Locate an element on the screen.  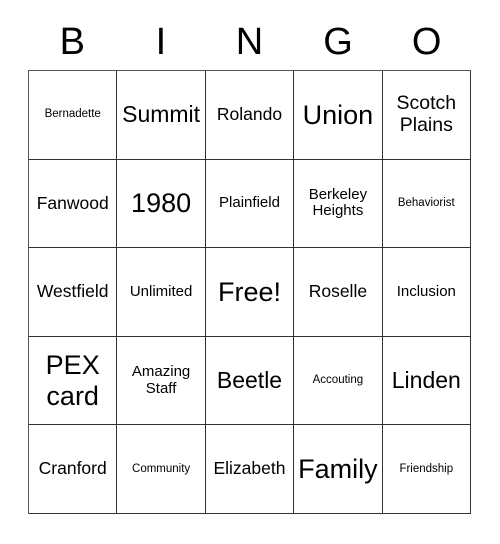
bingo-cell-i4: Amazing Staff is located at coordinates (161, 381).